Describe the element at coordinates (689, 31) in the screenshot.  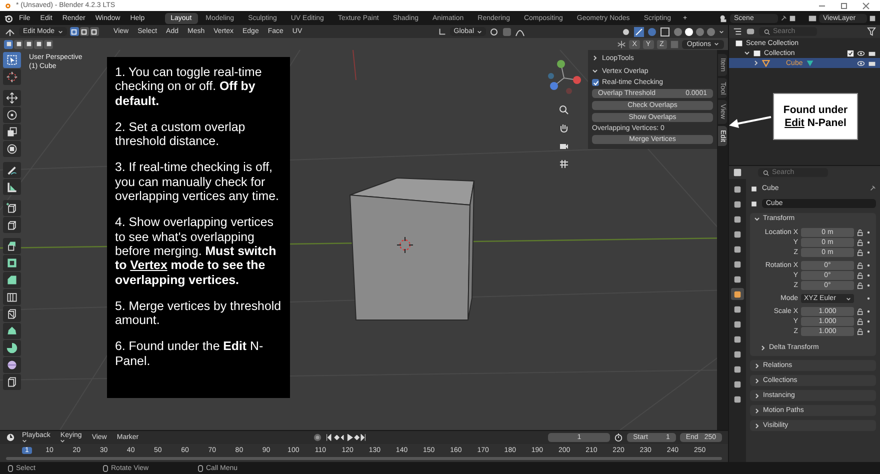
I see `shading-mode-icon` at that location.